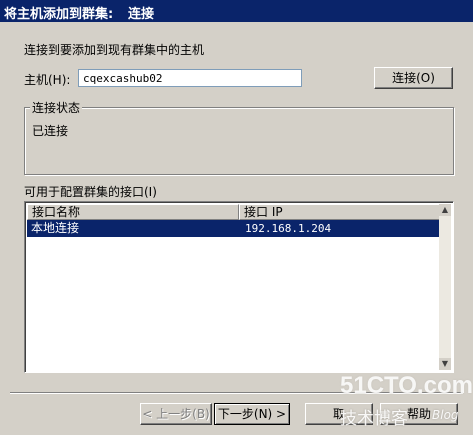 This screenshot has width=473, height=435. I want to click on vertical-scrollbar: ▲ ▼, so click(445, 287).